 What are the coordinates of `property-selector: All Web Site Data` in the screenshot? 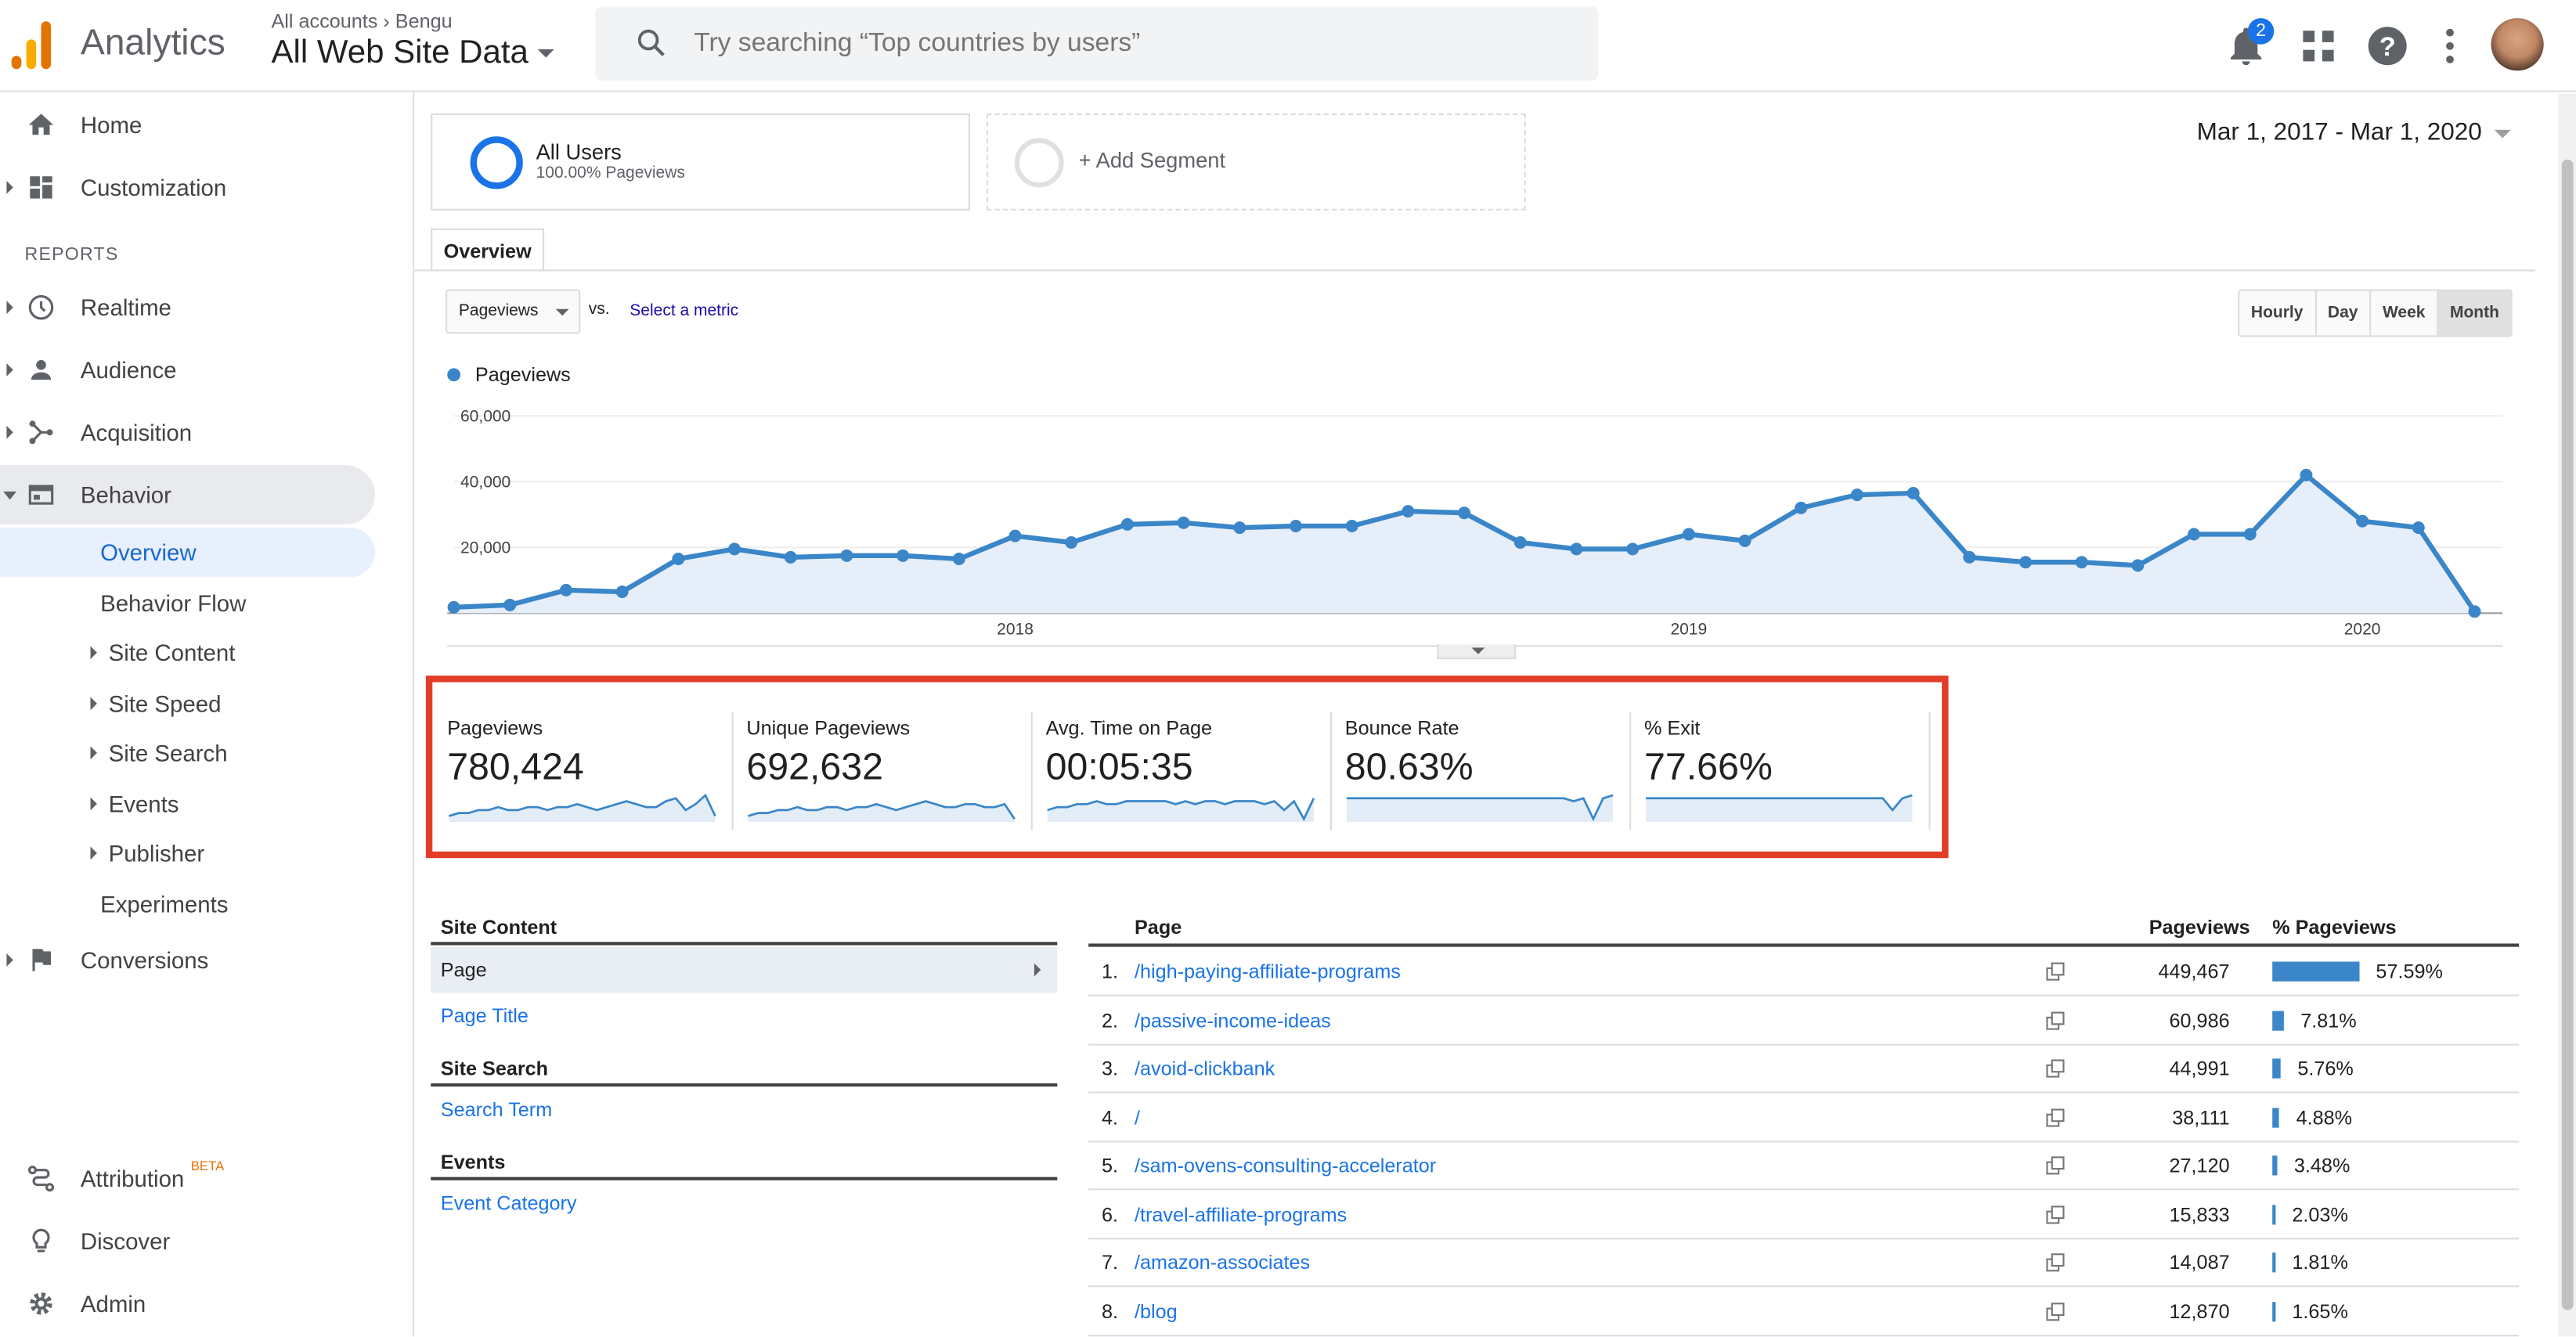 It's located at (413, 53).